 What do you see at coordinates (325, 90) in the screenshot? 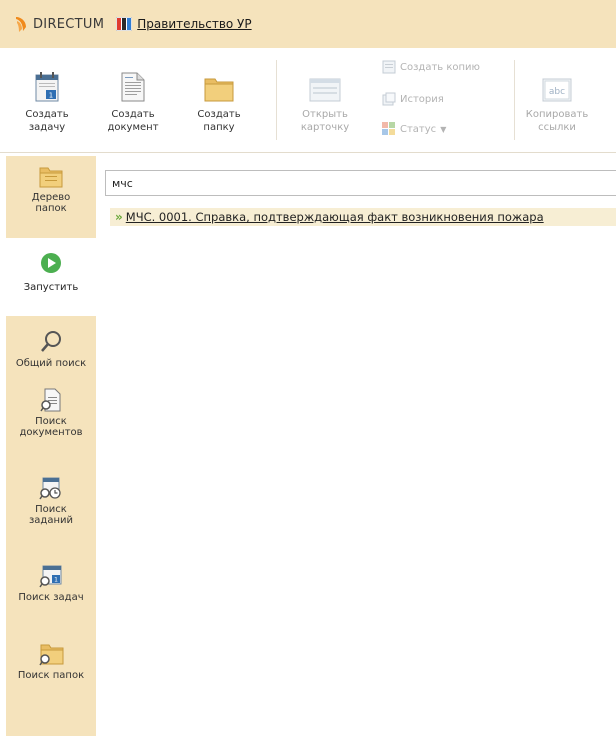
I see `card-icon` at bounding box center [325, 90].